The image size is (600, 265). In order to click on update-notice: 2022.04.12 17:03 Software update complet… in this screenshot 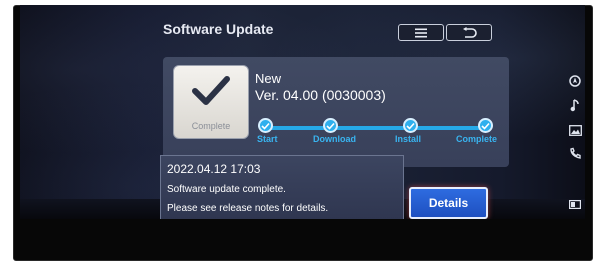, I will do `click(282, 187)`.